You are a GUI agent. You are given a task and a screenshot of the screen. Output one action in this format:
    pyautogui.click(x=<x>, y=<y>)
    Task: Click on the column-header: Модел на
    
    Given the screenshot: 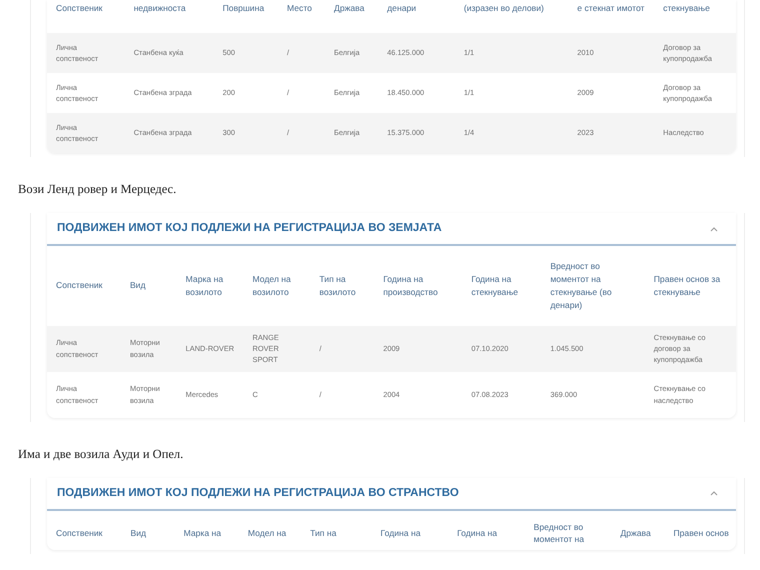 What is the action you would take?
    pyautogui.click(x=270, y=530)
    